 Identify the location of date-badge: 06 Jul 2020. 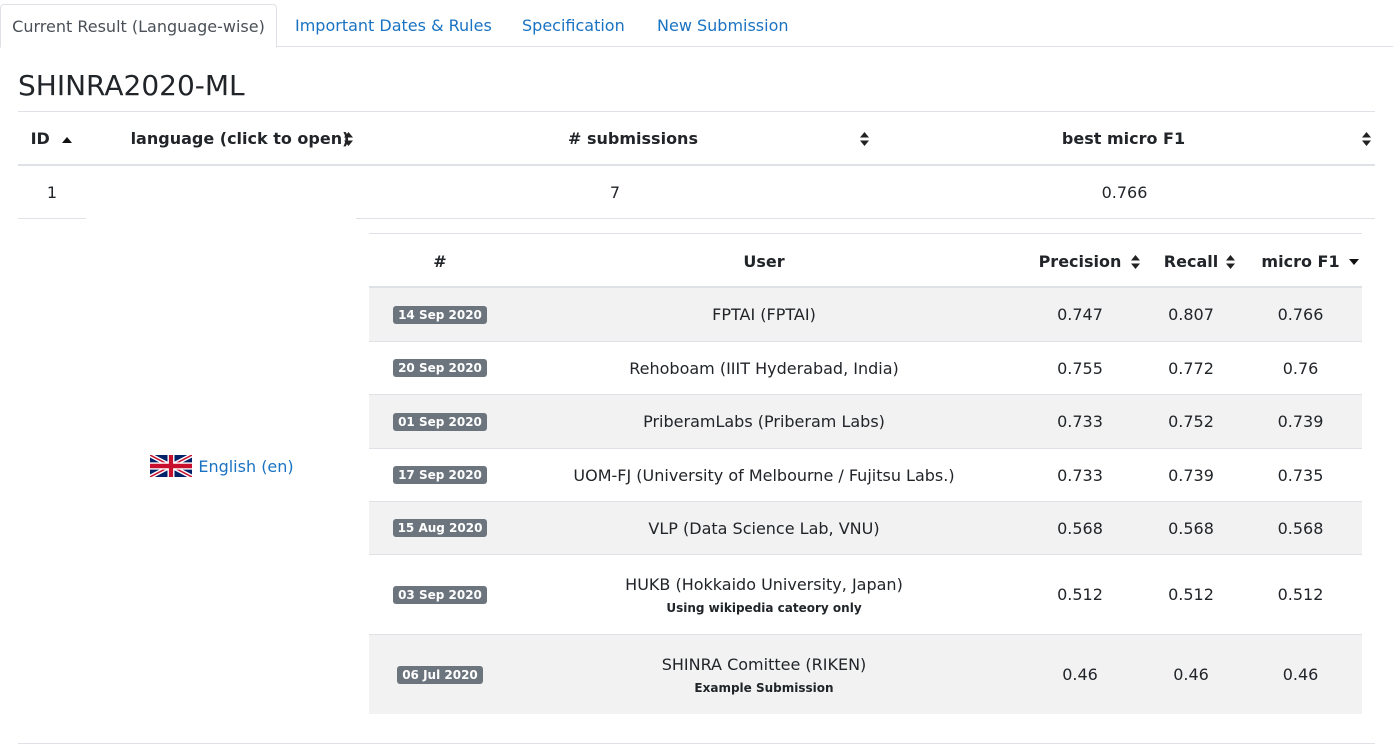
(440, 674).